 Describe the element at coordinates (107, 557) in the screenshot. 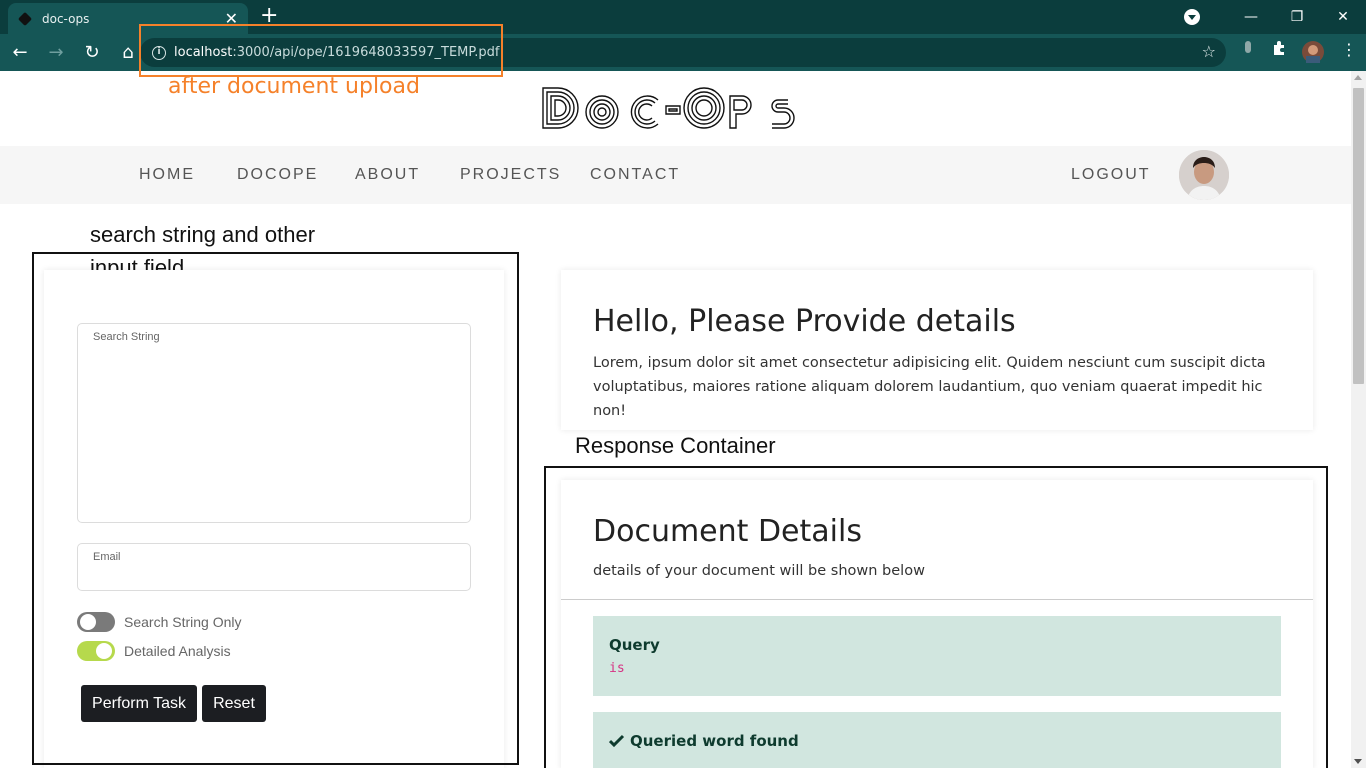

I see `email-label: Email` at that location.